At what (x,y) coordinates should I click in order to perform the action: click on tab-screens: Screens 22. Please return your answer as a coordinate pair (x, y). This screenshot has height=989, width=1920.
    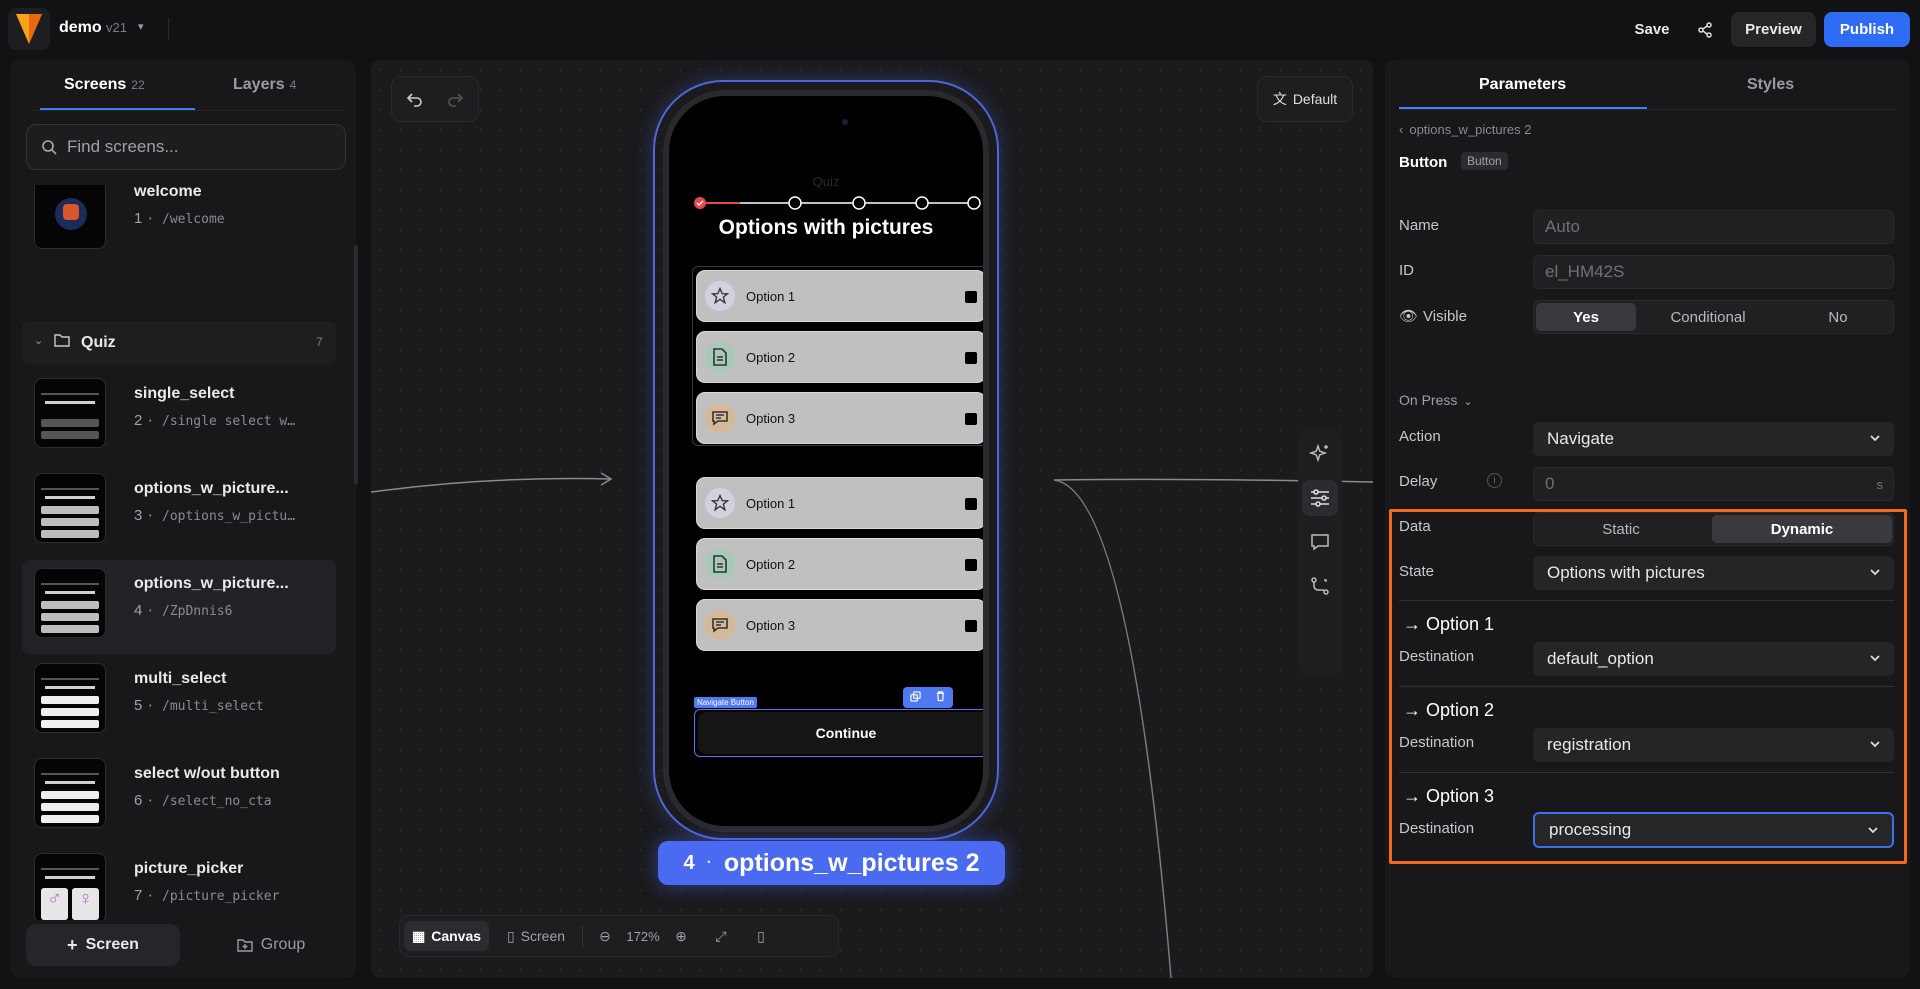
    Looking at the image, I should click on (104, 85).